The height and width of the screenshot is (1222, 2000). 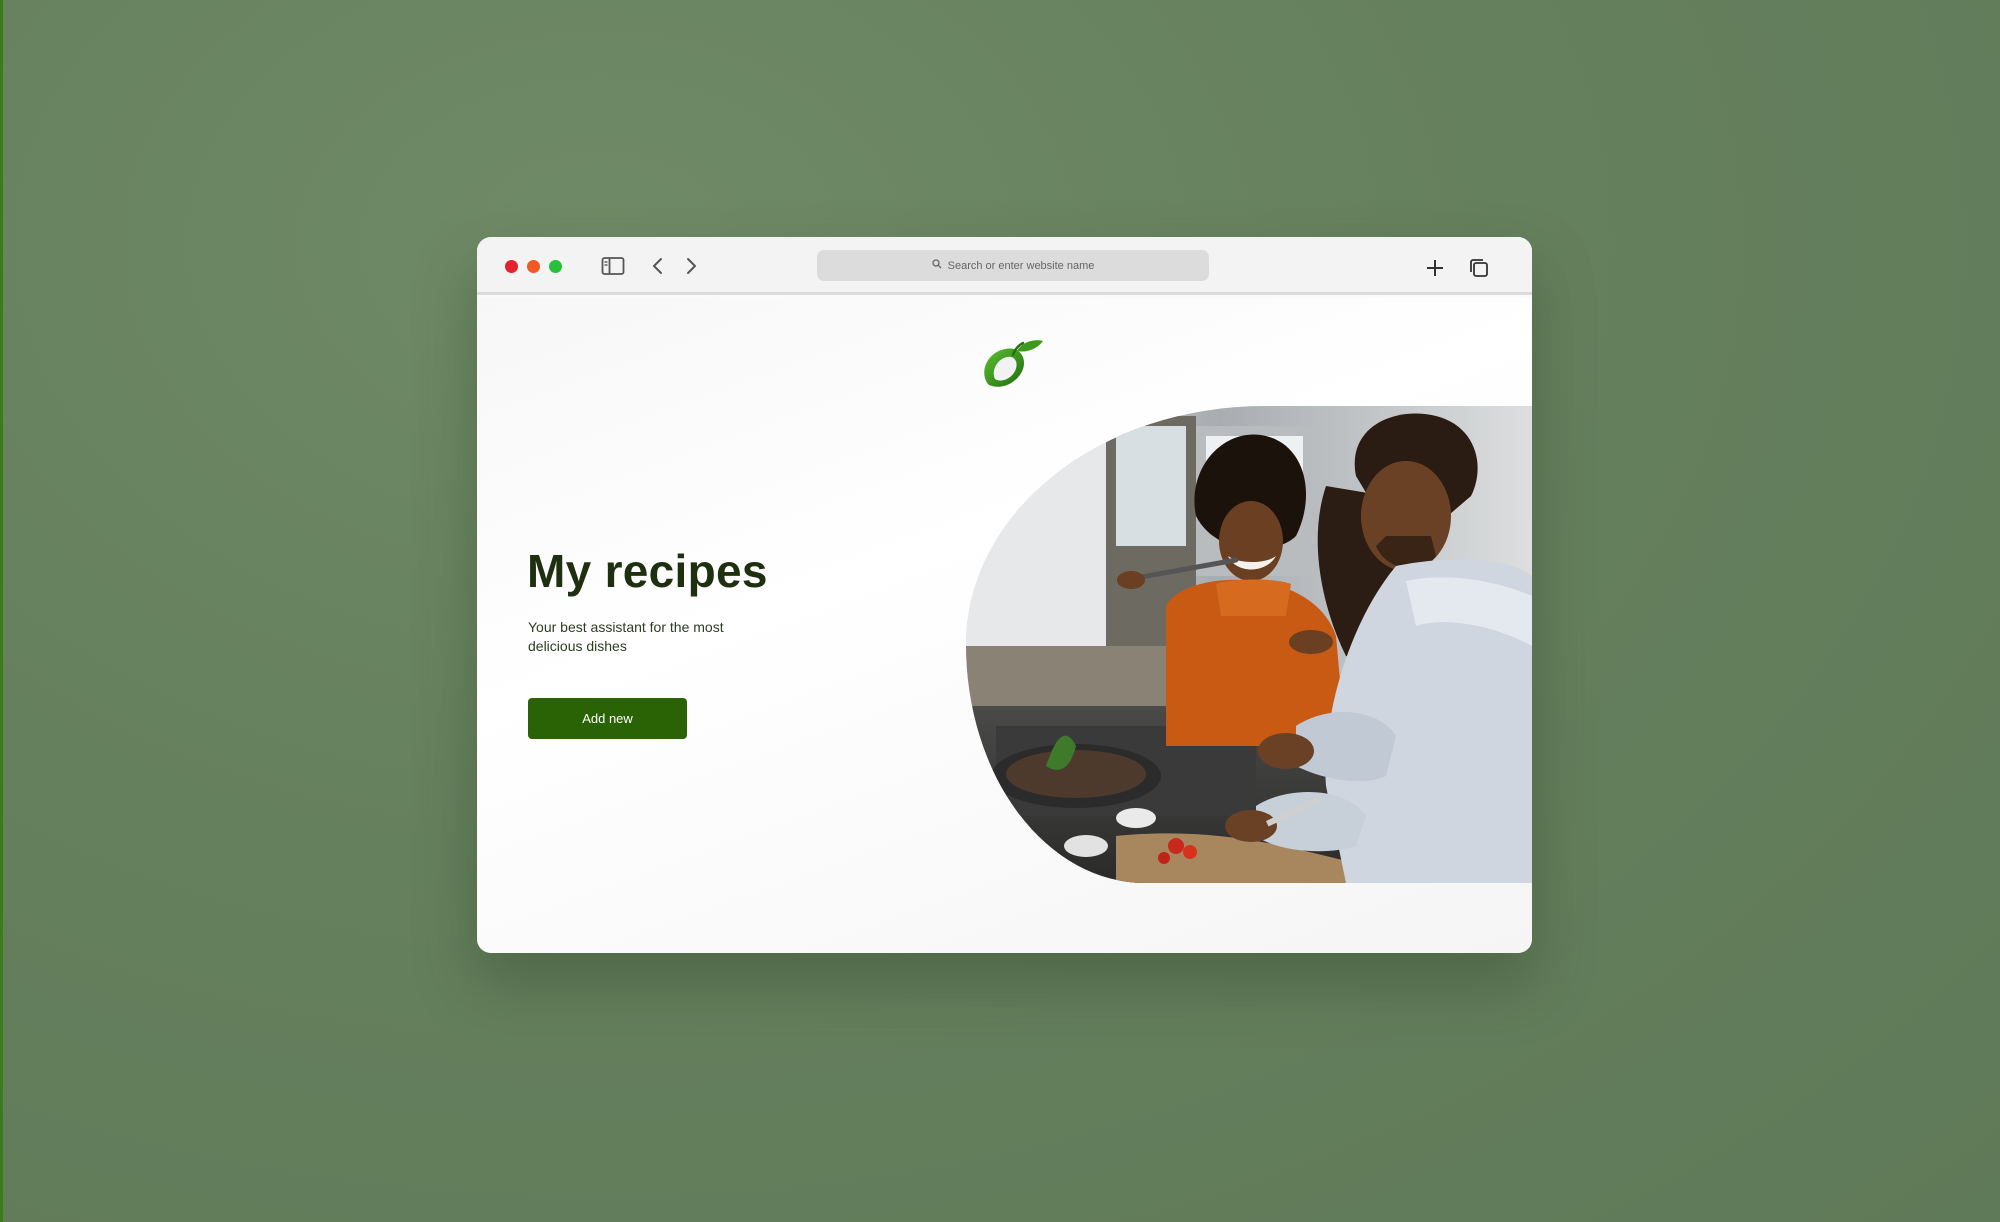 I want to click on close-window-button, so click(x=511, y=266).